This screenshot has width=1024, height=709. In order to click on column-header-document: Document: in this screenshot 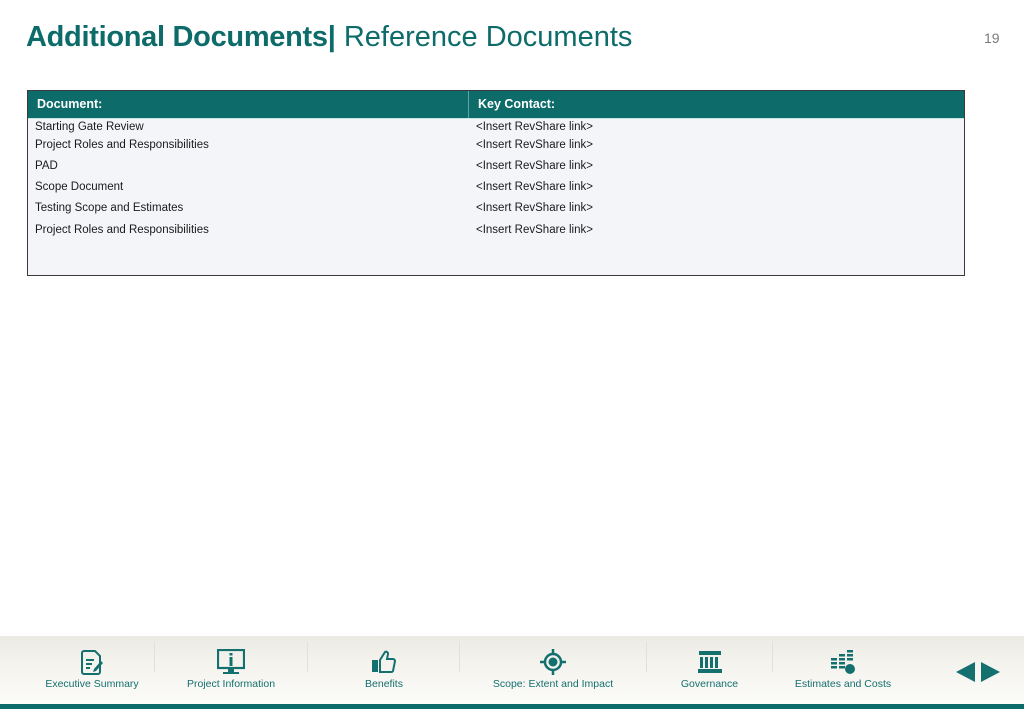, I will do `click(70, 104)`.